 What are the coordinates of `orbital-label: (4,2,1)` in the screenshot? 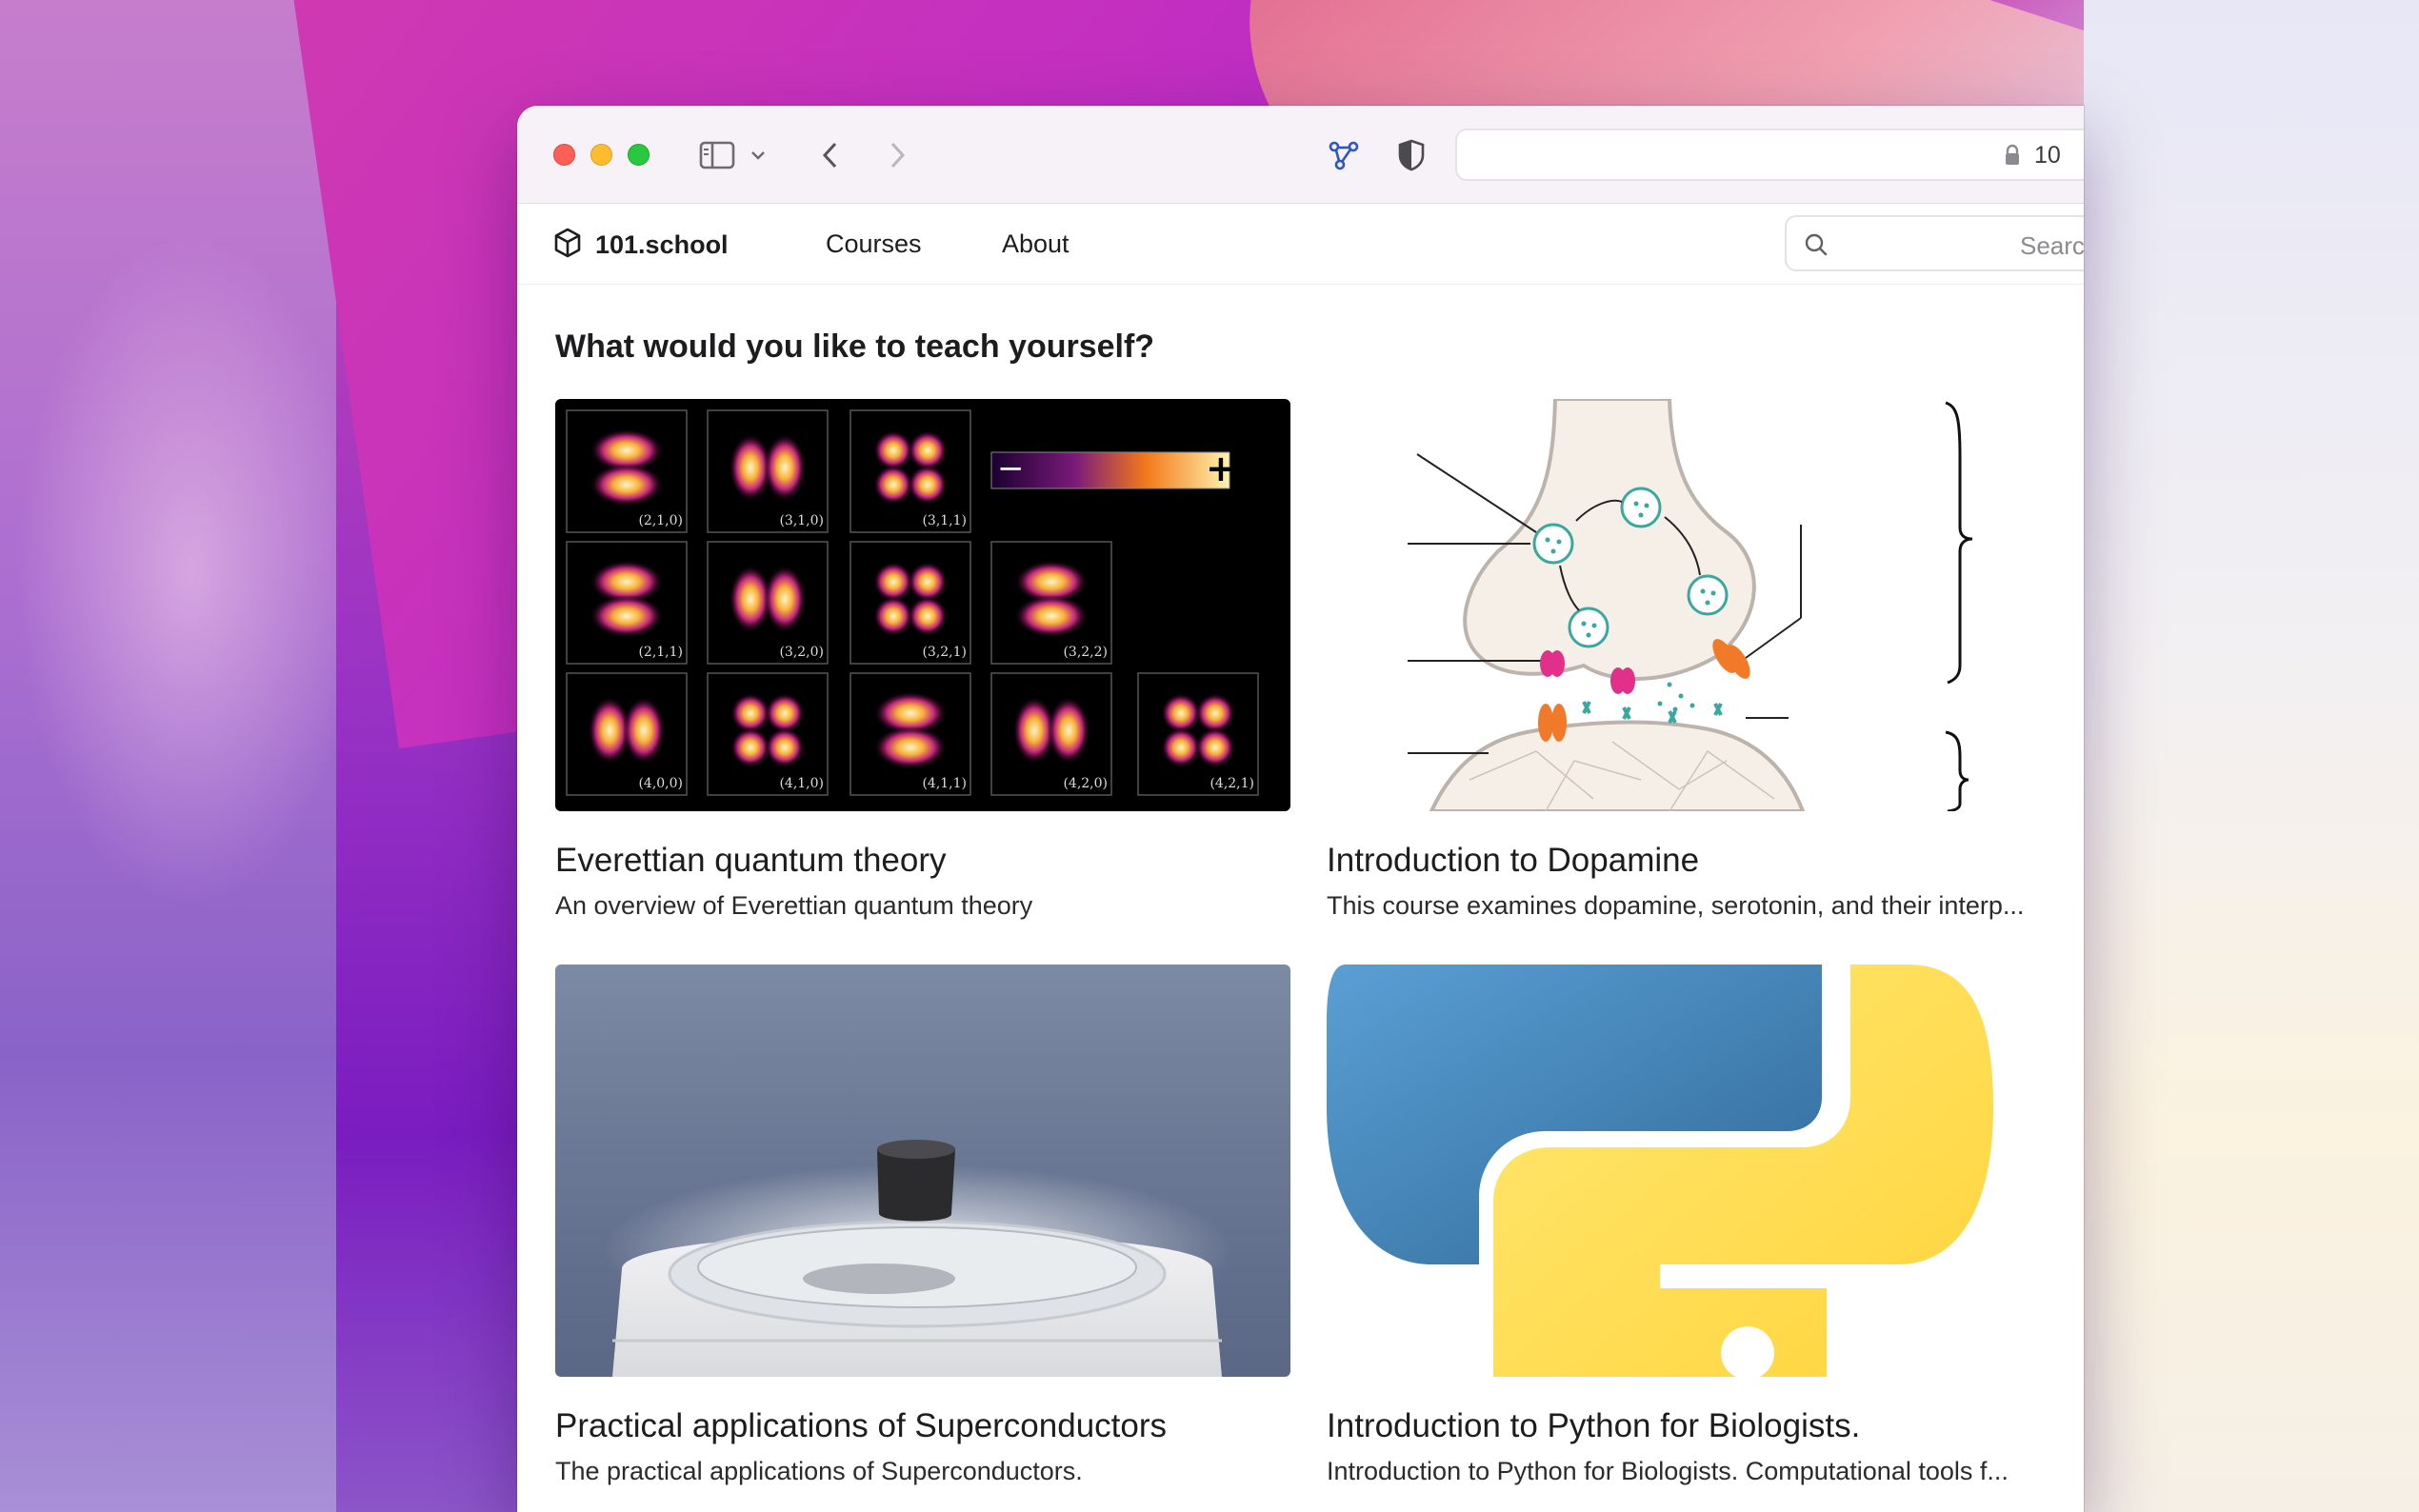 It's located at (1232, 783).